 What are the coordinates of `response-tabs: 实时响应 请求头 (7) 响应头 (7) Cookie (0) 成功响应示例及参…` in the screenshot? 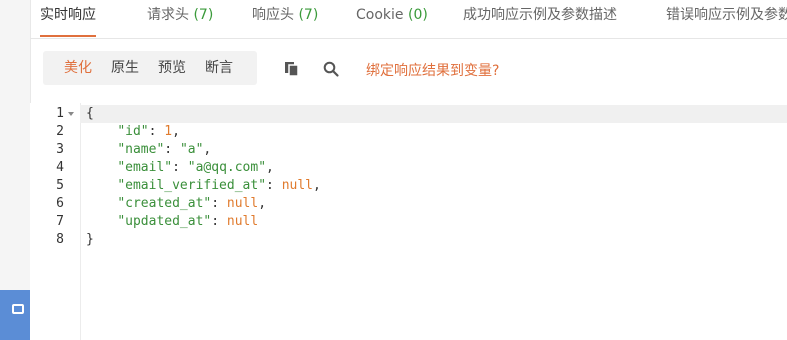 It's located at (408, 19).